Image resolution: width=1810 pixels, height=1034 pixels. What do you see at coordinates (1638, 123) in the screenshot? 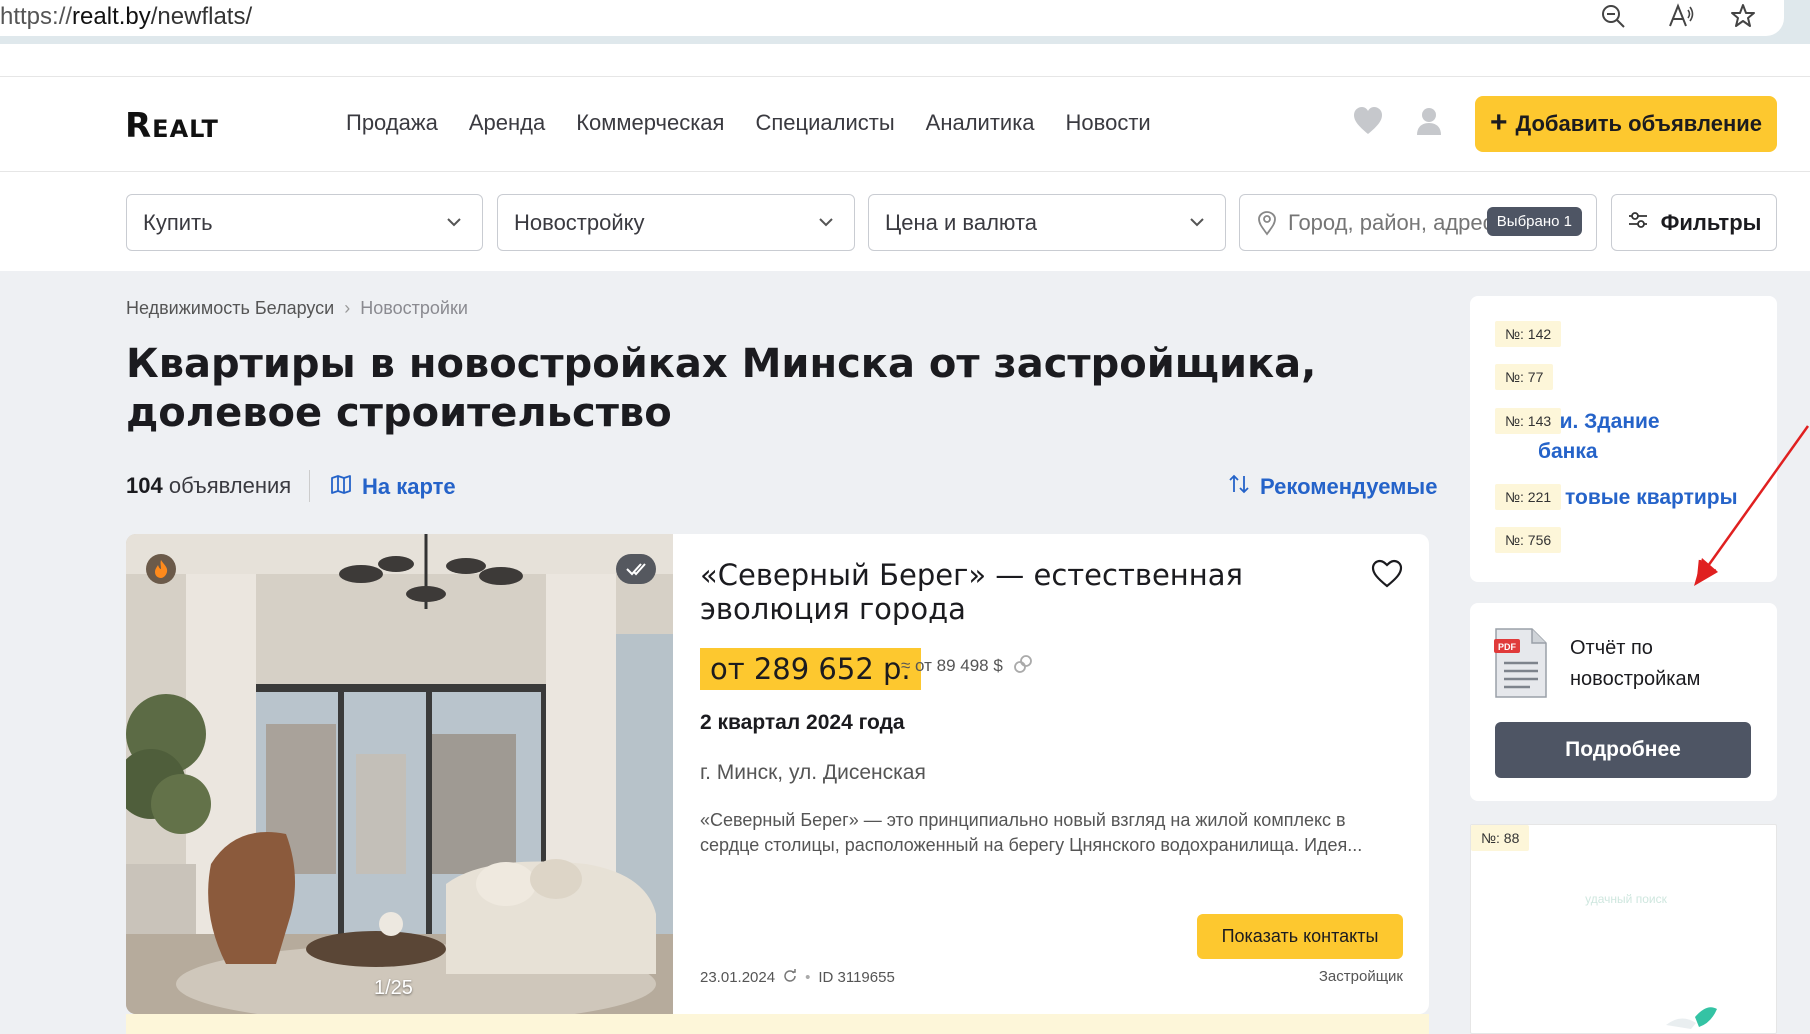
I see `add-listing-label: Добавить объявление` at bounding box center [1638, 123].